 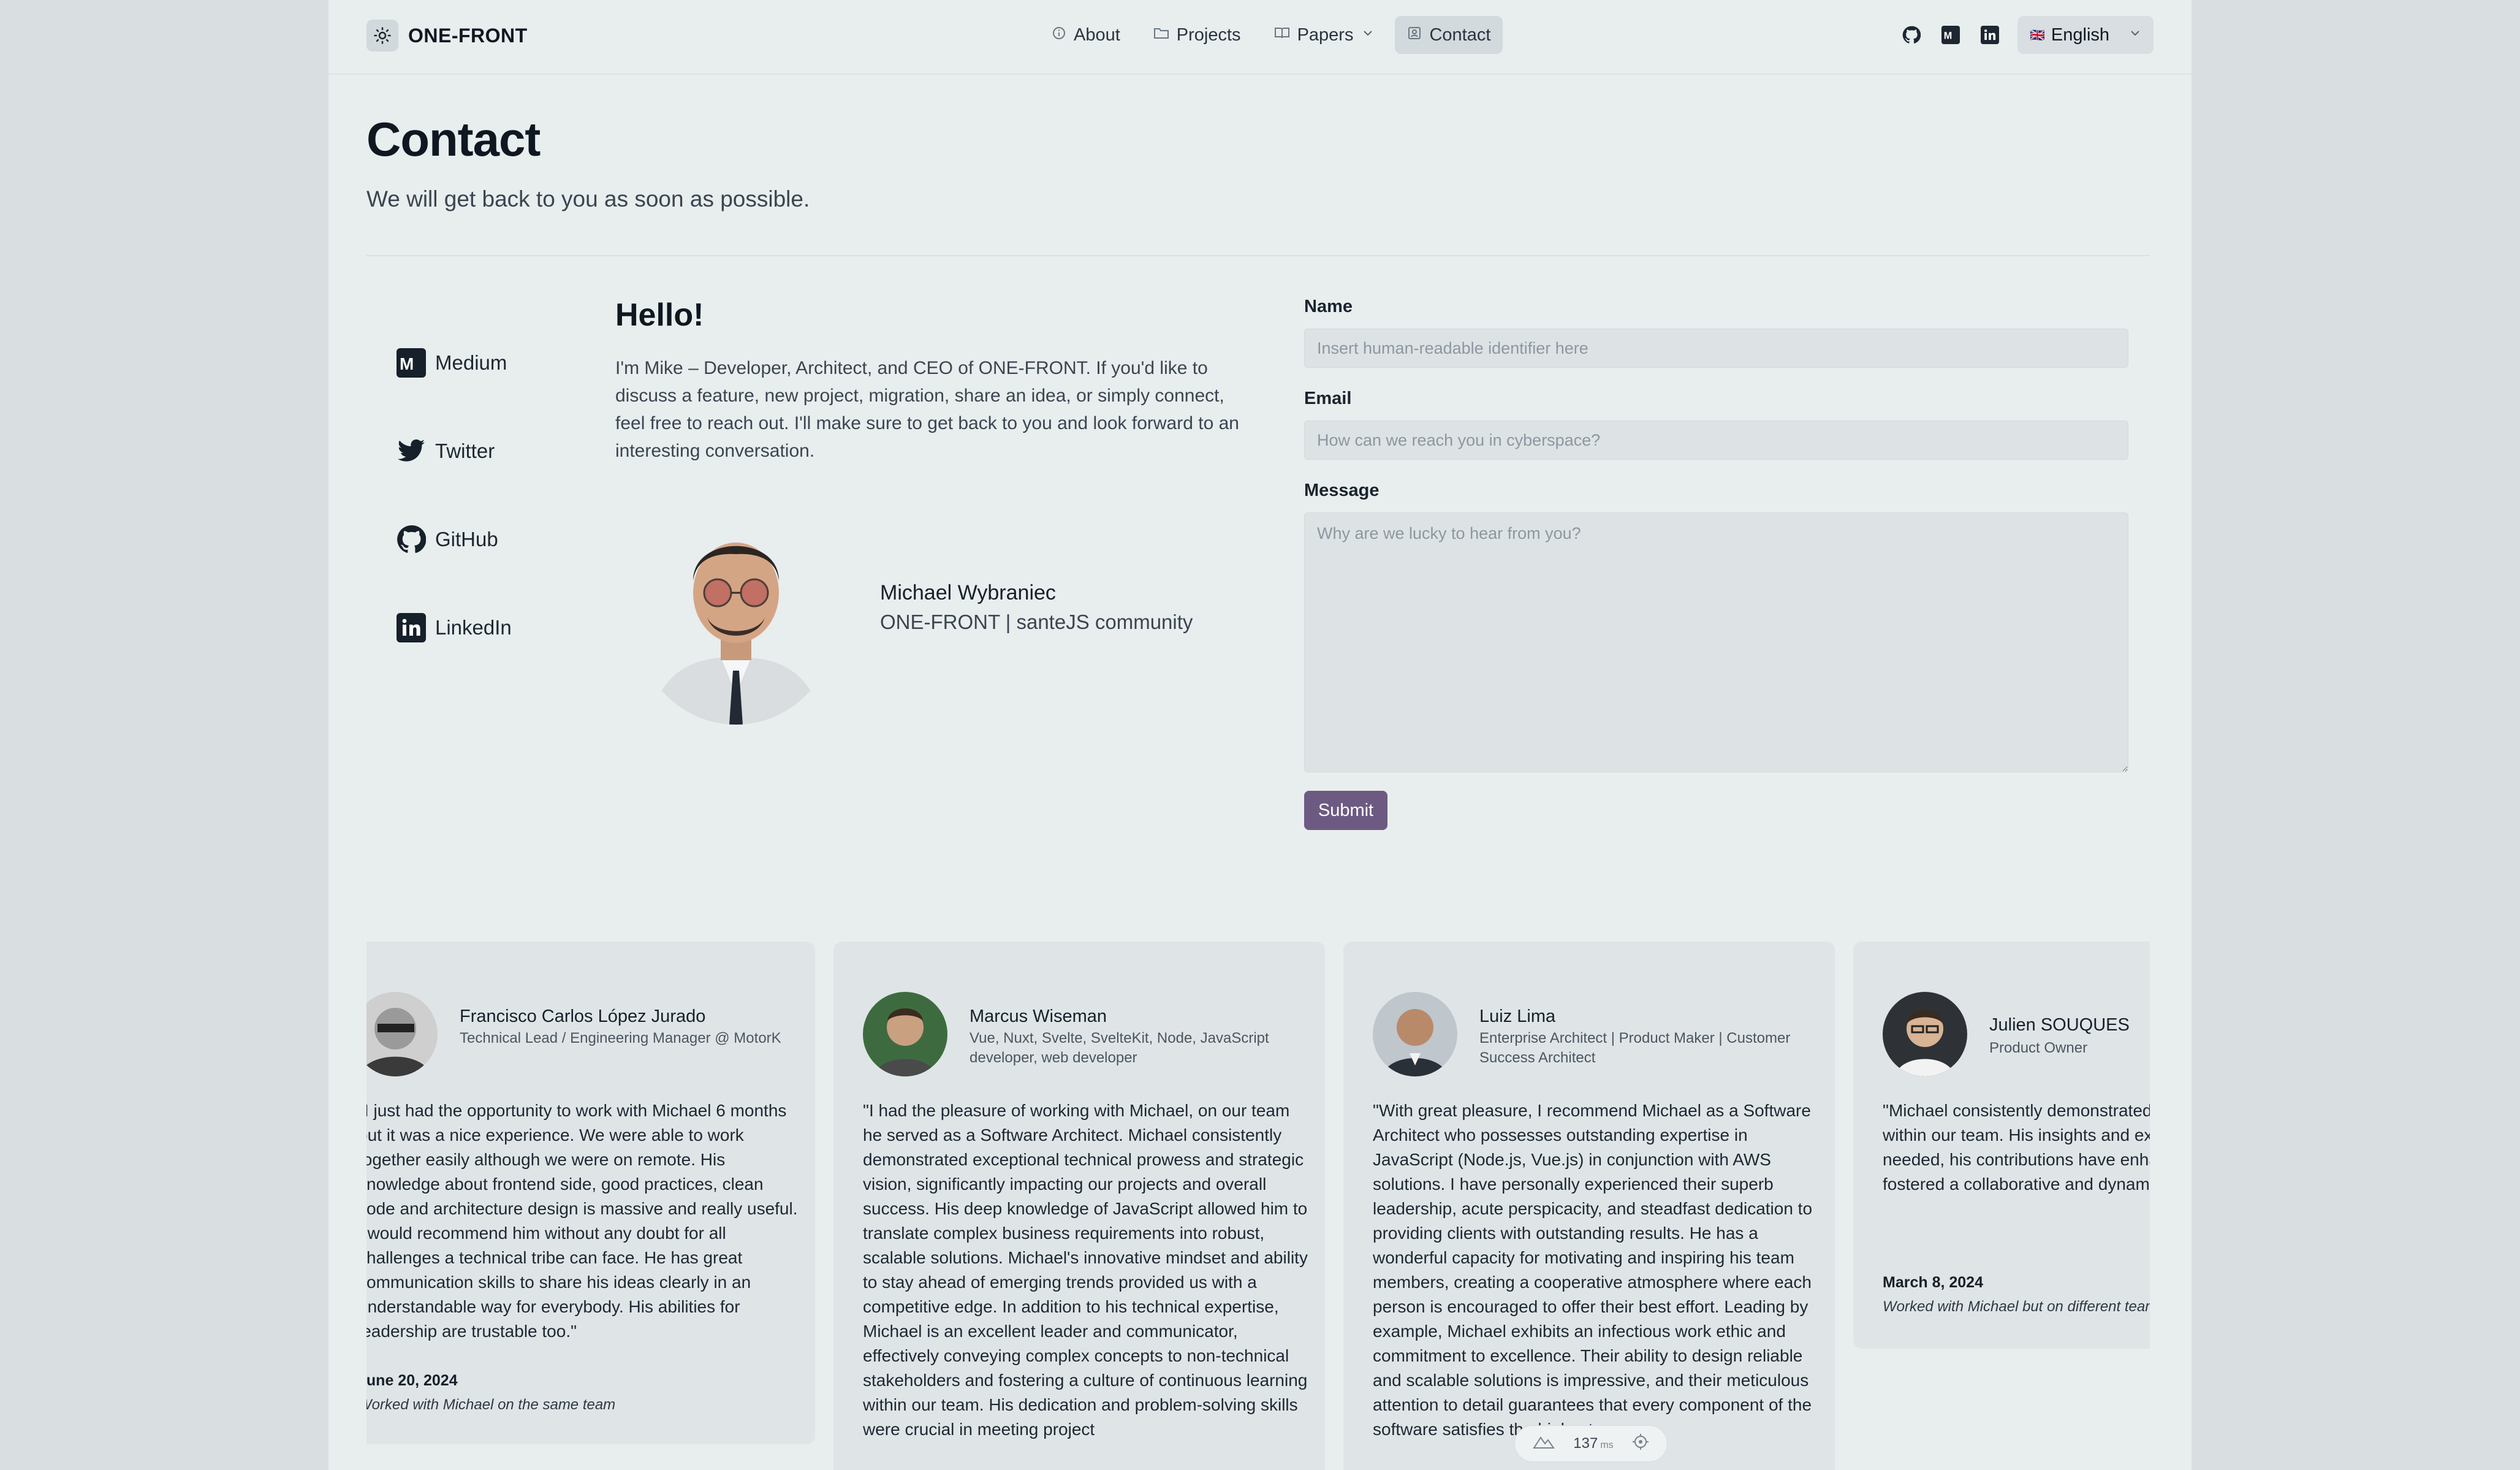 What do you see at coordinates (411, 451) in the screenshot?
I see `twitter-icon` at bounding box center [411, 451].